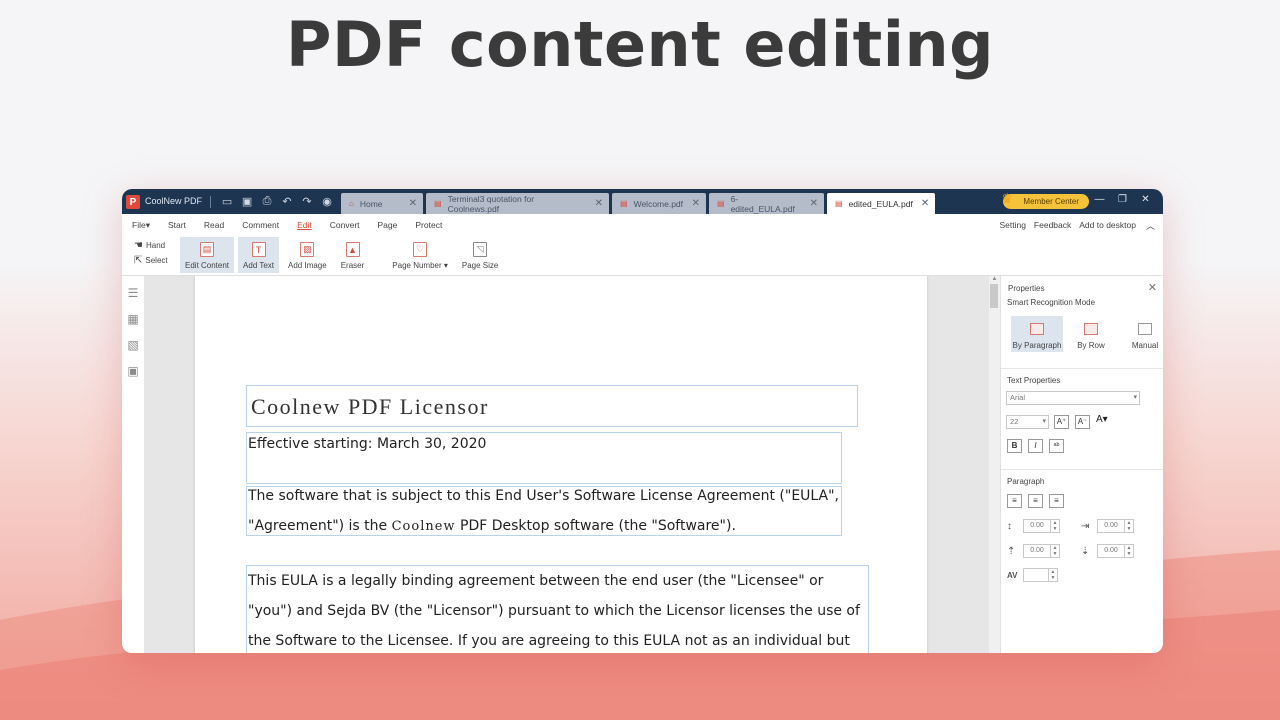 The height and width of the screenshot is (720, 1280). What do you see at coordinates (1111, 551) in the screenshot?
I see `space-after-value: 0.00` at bounding box center [1111, 551].